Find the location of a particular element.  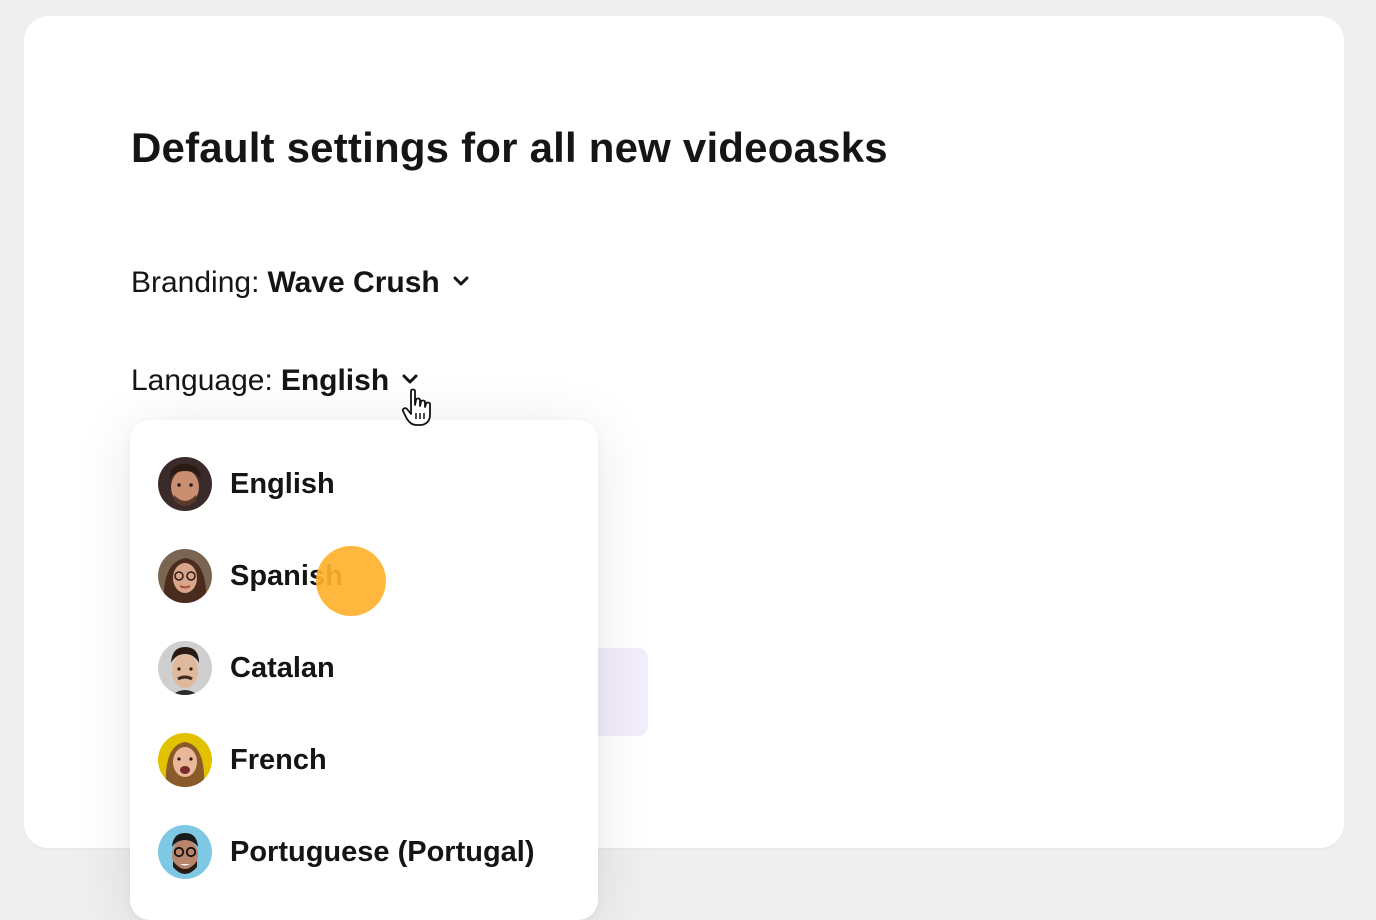

language-option-english: English is located at coordinates (246, 484).